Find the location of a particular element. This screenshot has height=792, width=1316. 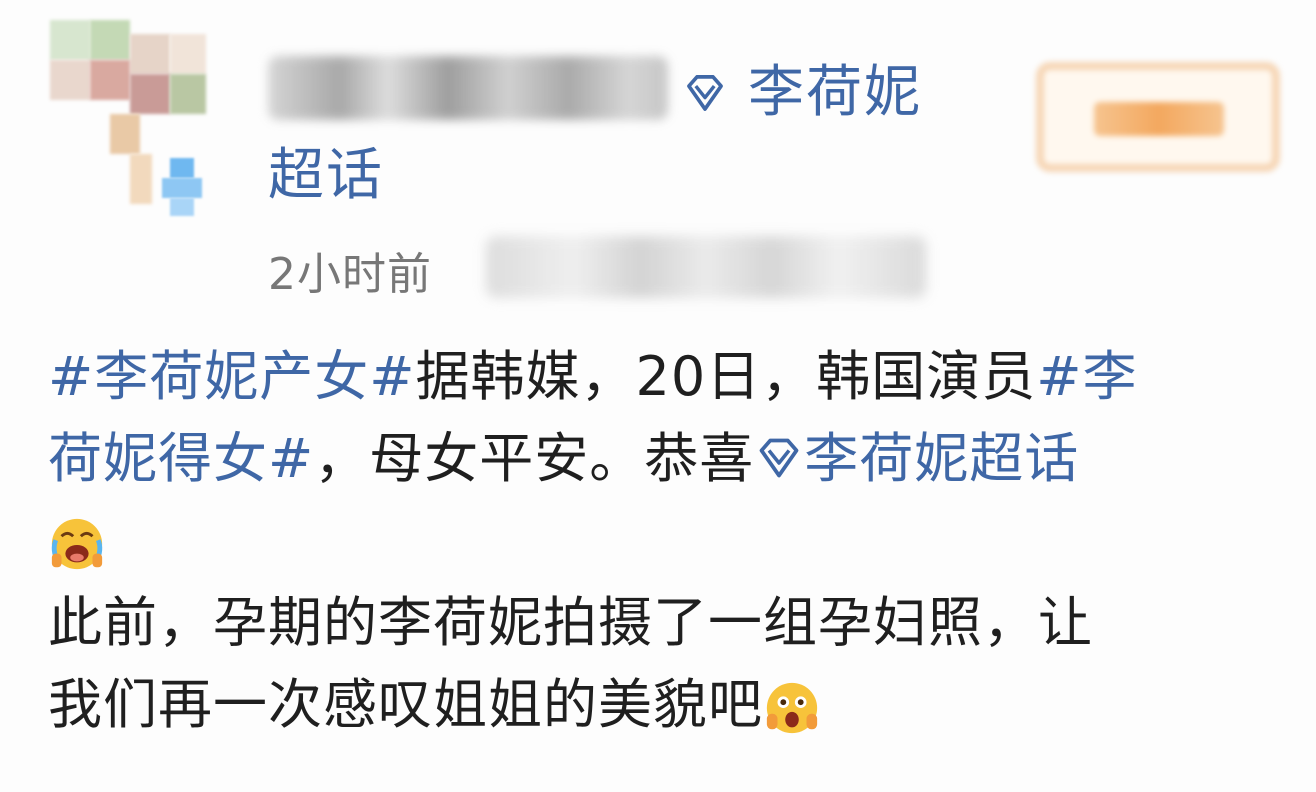

post-line-2: 荷妮得女#，母女平安。恭喜 李荷妮超话 is located at coordinates (658, 459).